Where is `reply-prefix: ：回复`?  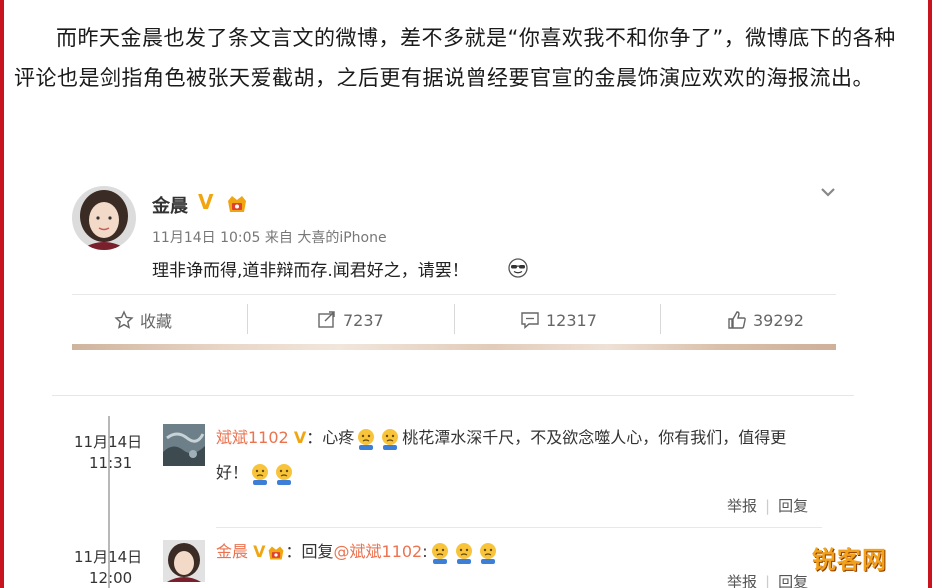
reply-prefix: ：回复 is located at coordinates (309, 551).